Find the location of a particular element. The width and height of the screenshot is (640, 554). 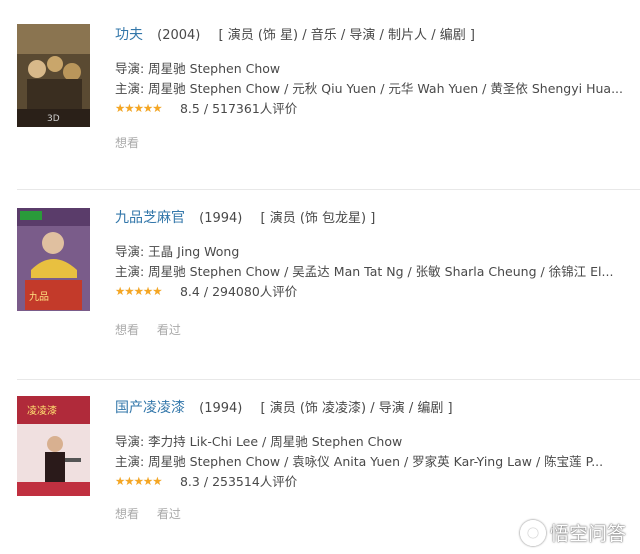

title-row: 九品芝麻官 (1994) [ 演员 (饰 包龙星) ] is located at coordinates (377, 218).